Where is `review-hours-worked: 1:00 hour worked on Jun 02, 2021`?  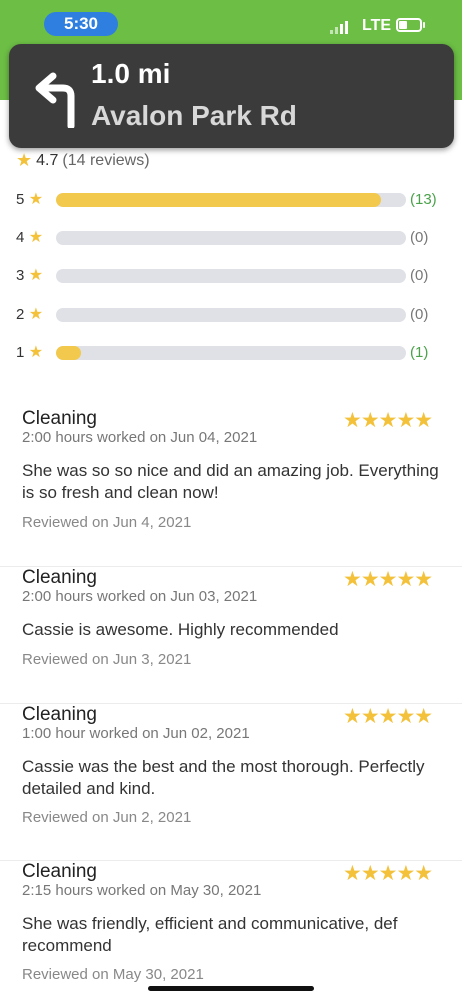 review-hours-worked: 1:00 hour worked on Jun 02, 2021 is located at coordinates (136, 733).